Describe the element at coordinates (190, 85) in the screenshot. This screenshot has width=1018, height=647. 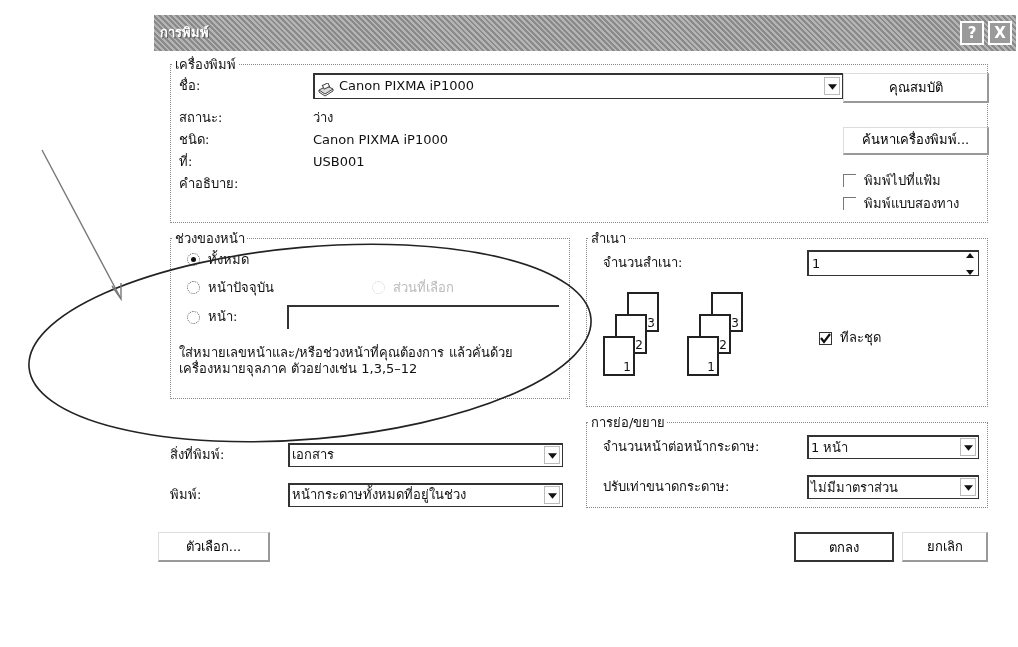
I see `field-label: ชื่อ:` at that location.